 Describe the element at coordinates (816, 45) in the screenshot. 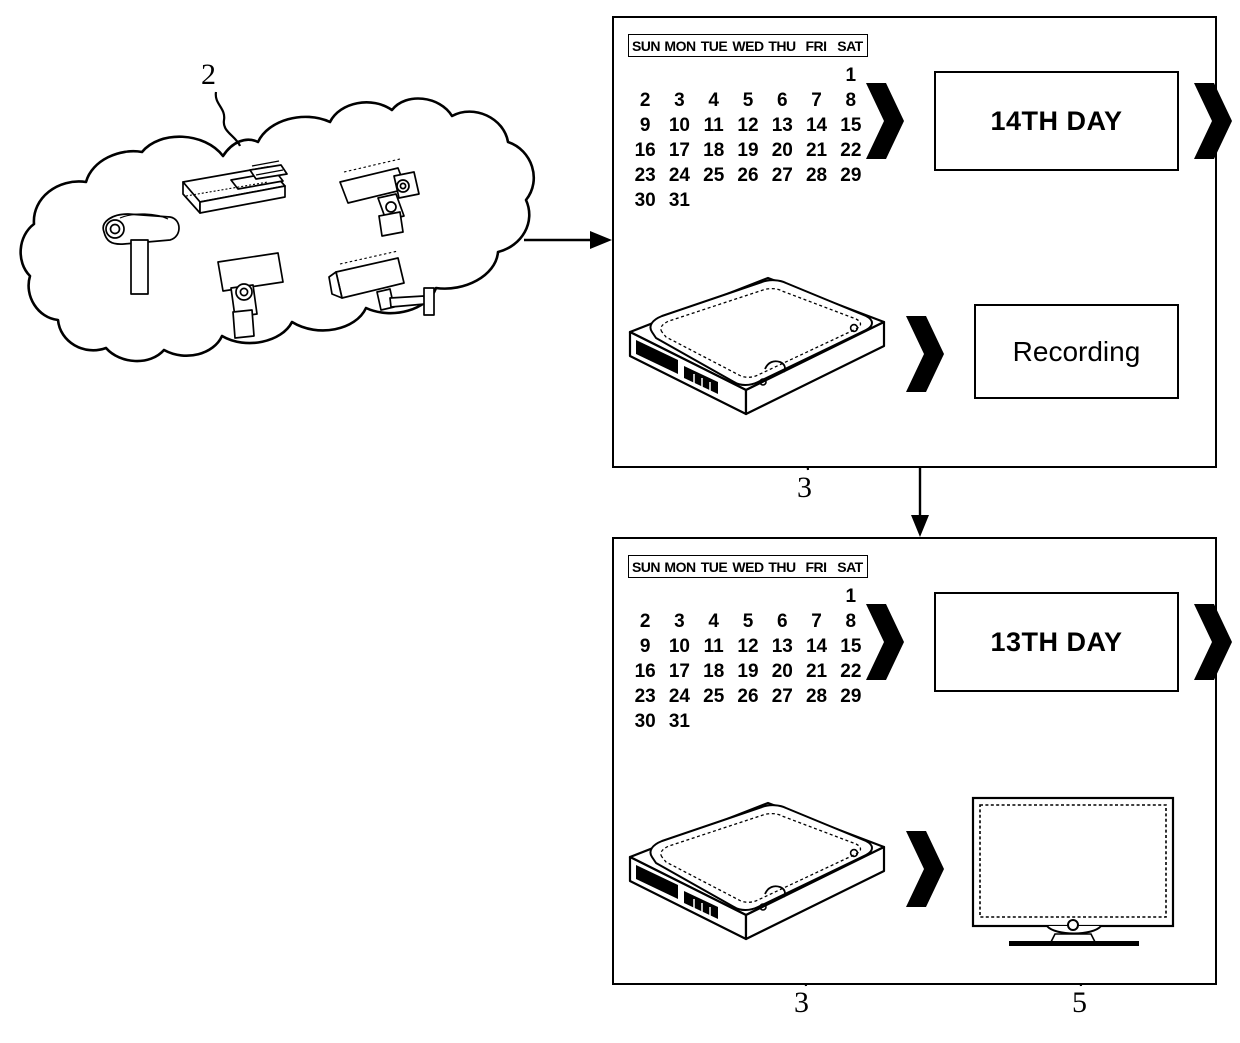

I see `weekday-fri: FRI` at that location.